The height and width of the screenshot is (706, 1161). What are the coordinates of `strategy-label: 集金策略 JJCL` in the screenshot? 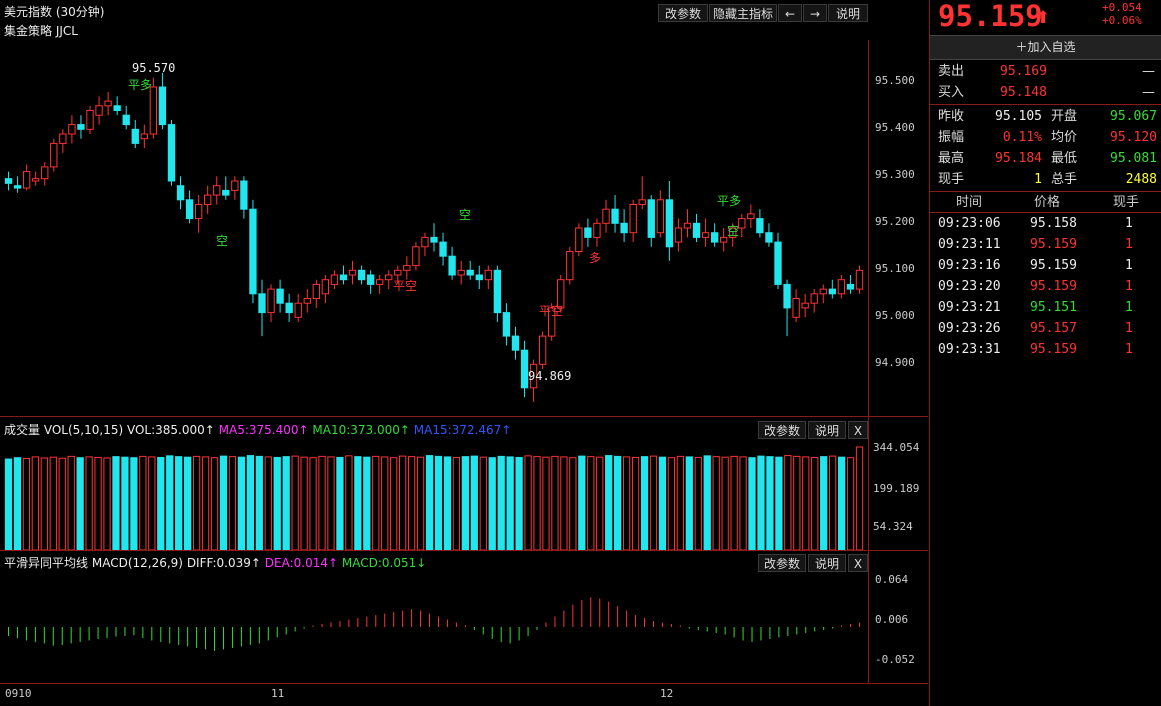 It's located at (41, 31).